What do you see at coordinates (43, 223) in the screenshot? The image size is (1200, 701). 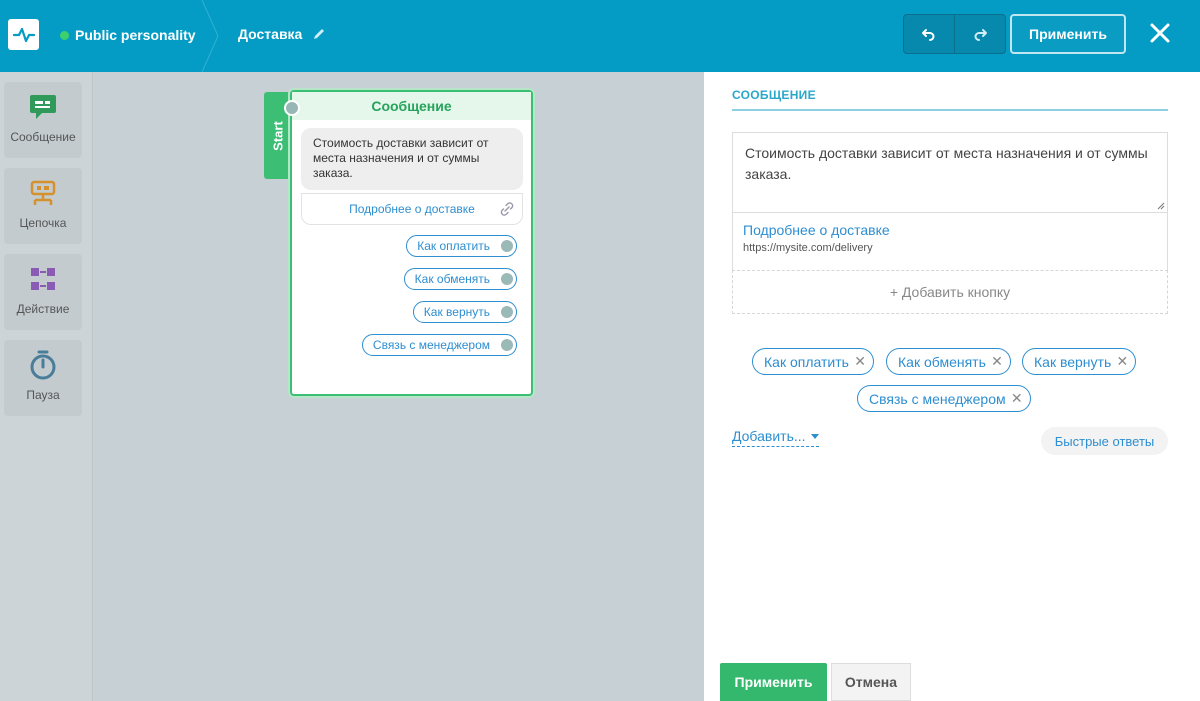 I see `tool-chain-label: Цепочка` at bounding box center [43, 223].